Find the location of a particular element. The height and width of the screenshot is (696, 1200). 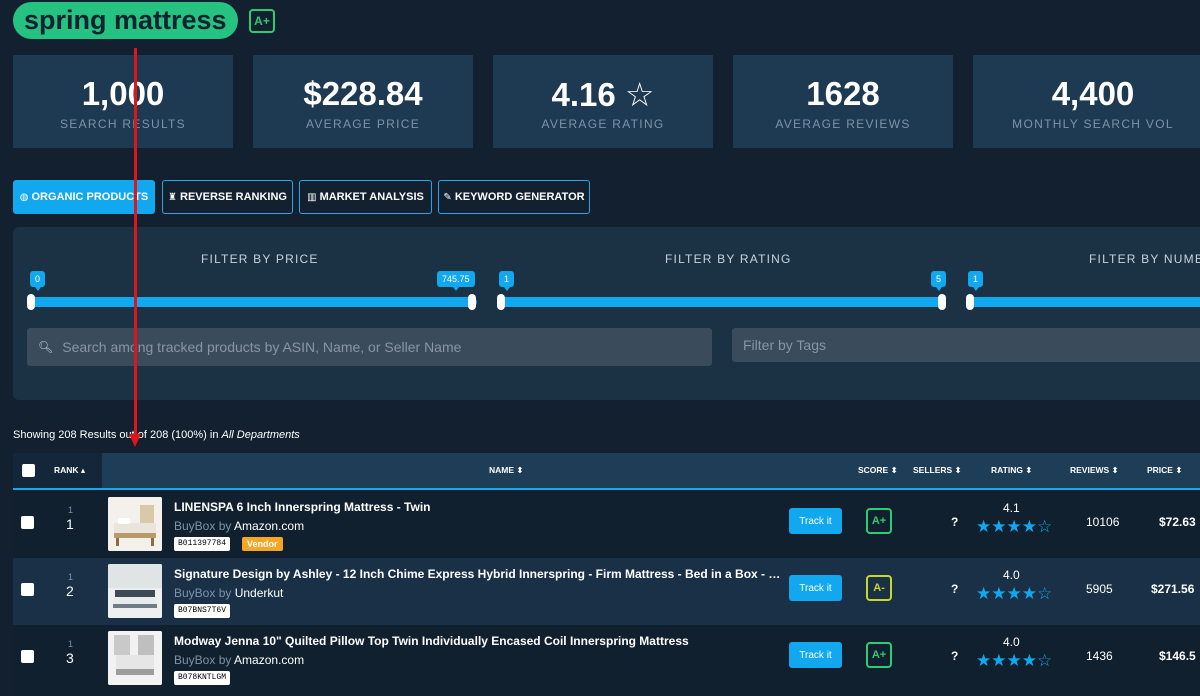

globe-icon: ◍ is located at coordinates (24, 197).